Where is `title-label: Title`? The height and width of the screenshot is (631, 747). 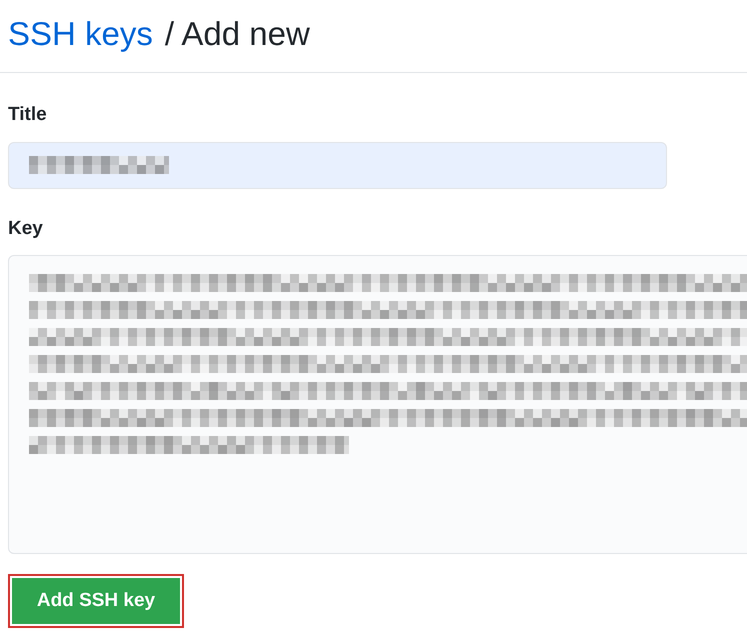 title-label: Title is located at coordinates (28, 115).